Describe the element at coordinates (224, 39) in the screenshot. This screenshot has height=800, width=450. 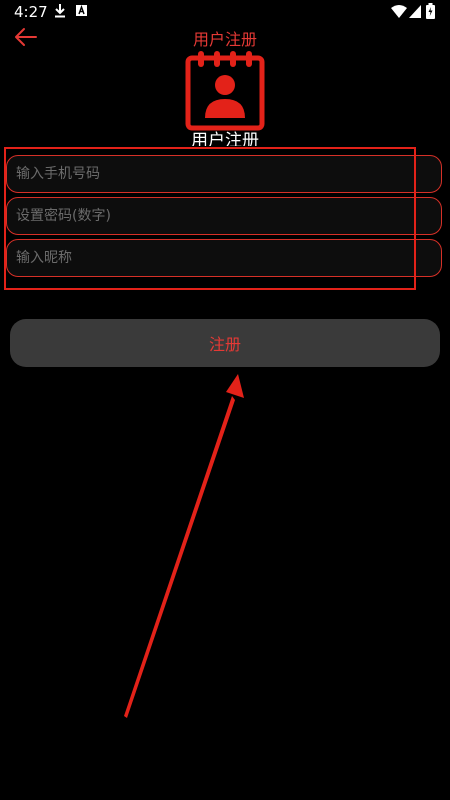
I see `page-title: 用户注册` at that location.